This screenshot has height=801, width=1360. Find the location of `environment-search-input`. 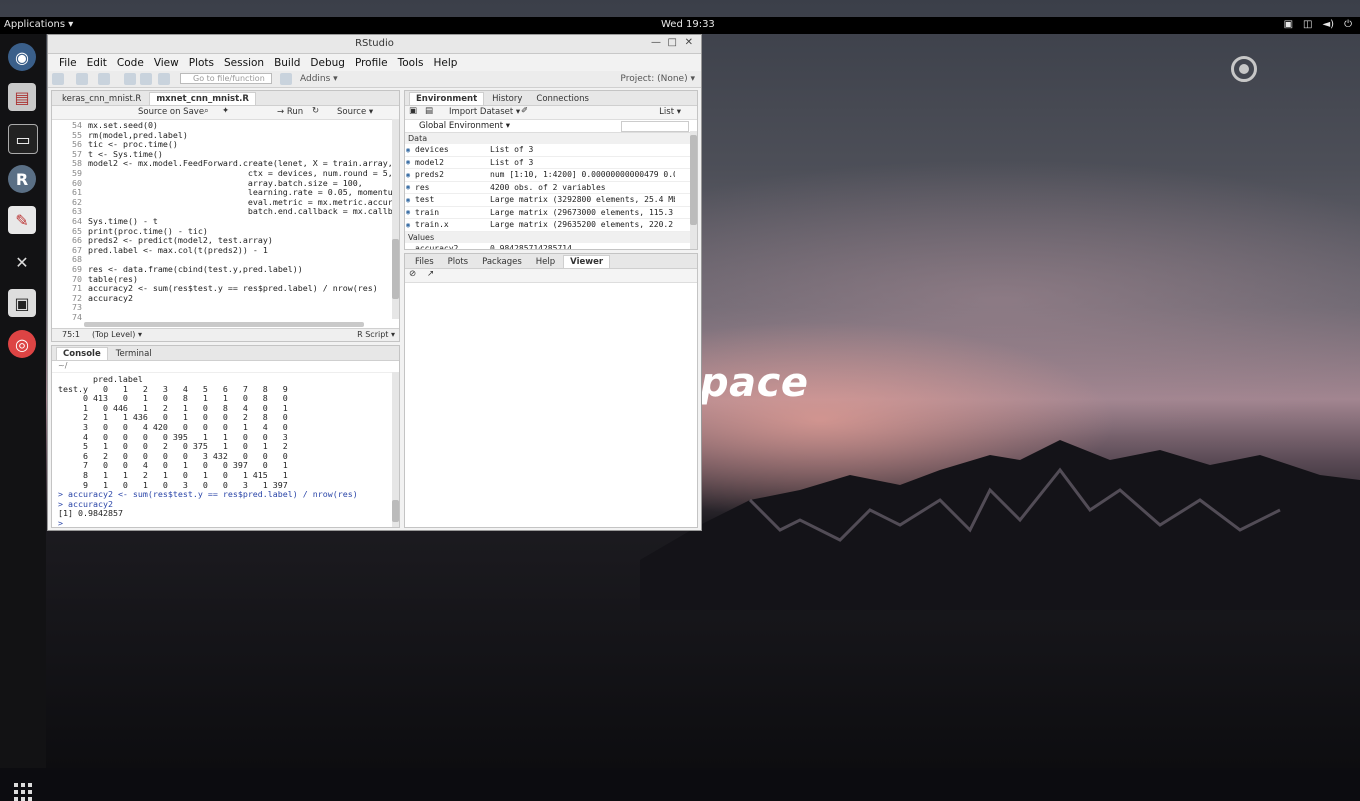

environment-search-input is located at coordinates (655, 126).